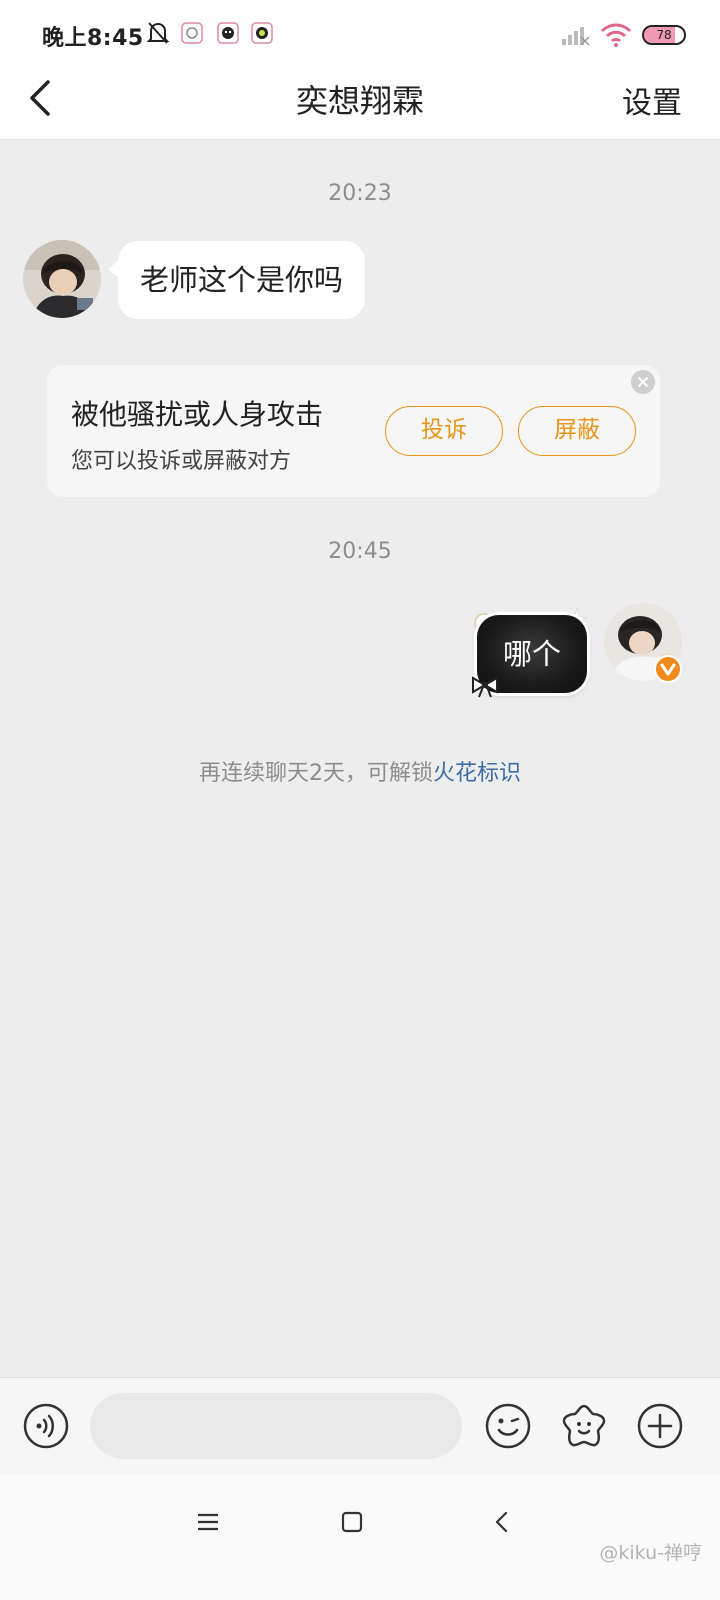 This screenshot has height=1600, width=720. What do you see at coordinates (652, 100) in the screenshot?
I see `settings-button: 设置` at bounding box center [652, 100].